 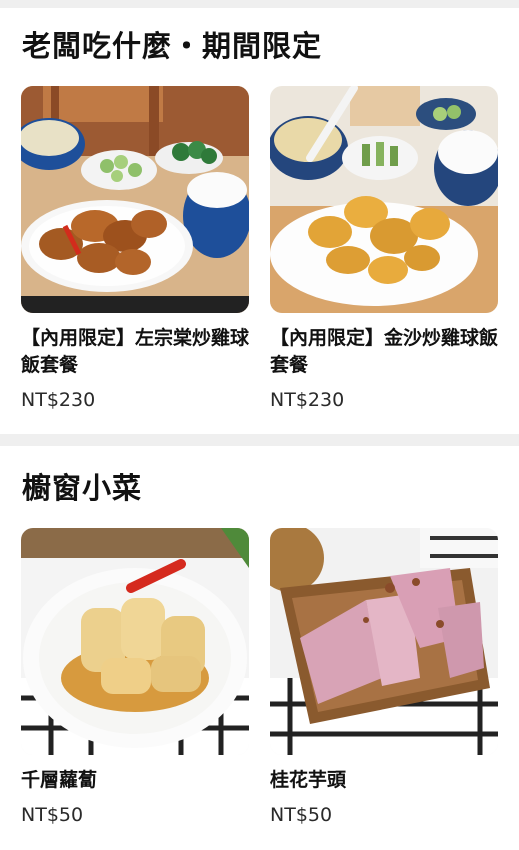 I want to click on menu-item-name: 【內用限定】左宗棠炒雞球飯套餐, so click(x=135, y=351).